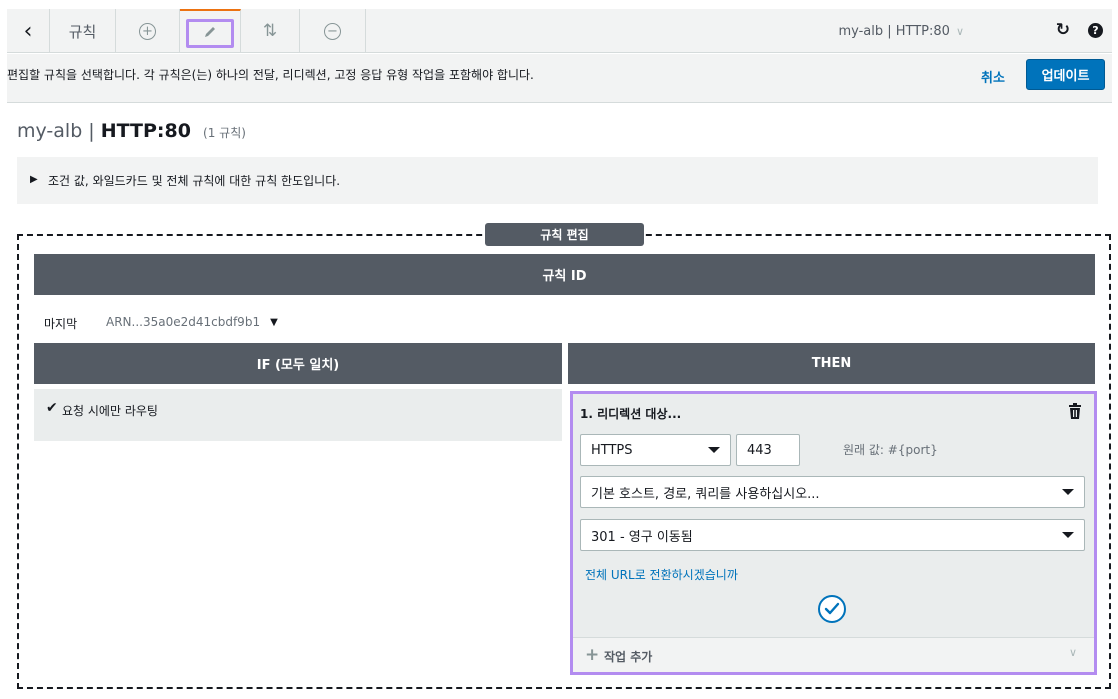 The image size is (1118, 699). I want to click on if-header: IF (모두 일치), so click(298, 363).